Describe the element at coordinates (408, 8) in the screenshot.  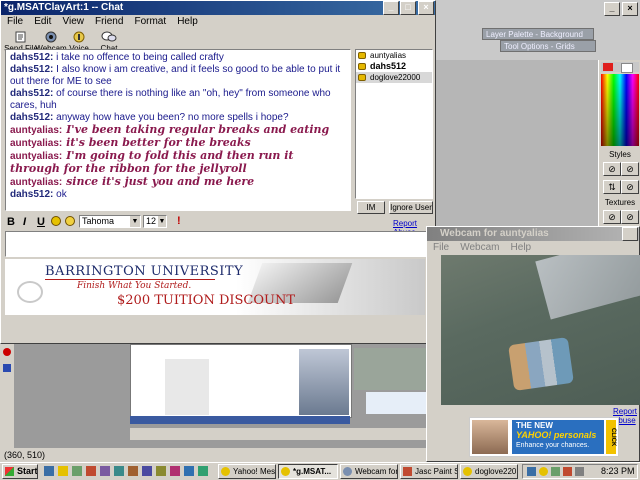
I see `chat-maximize-button: □` at that location.